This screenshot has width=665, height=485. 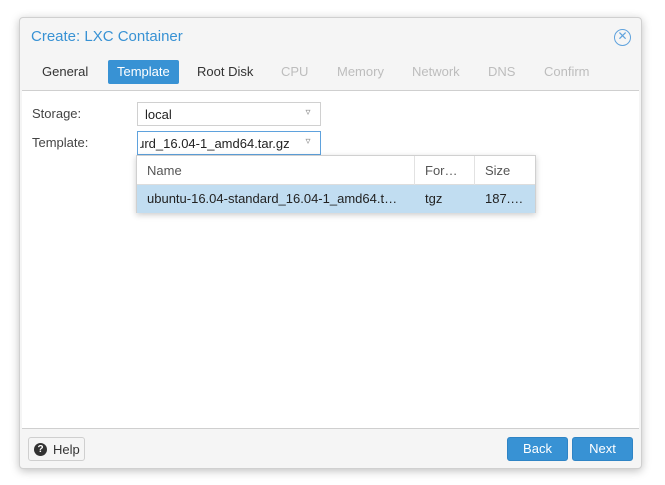 I want to click on row-format: tgz, so click(x=434, y=198).